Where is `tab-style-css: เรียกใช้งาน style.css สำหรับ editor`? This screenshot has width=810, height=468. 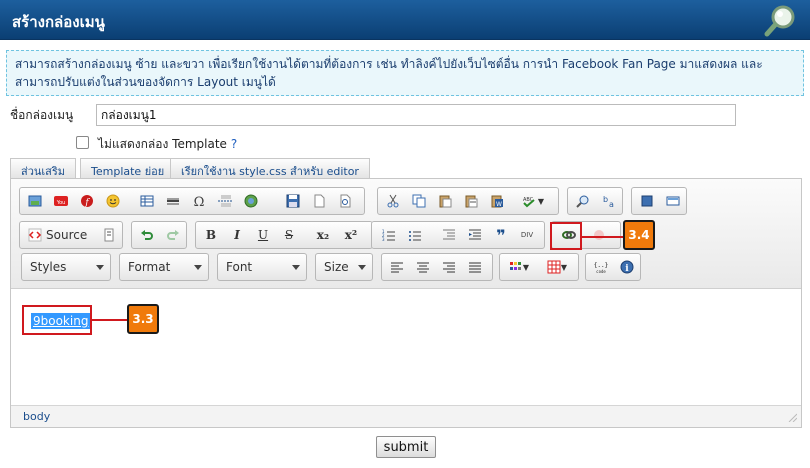 tab-style-css: เรียกใช้งาน style.css สำหรับ editor is located at coordinates (270, 168).